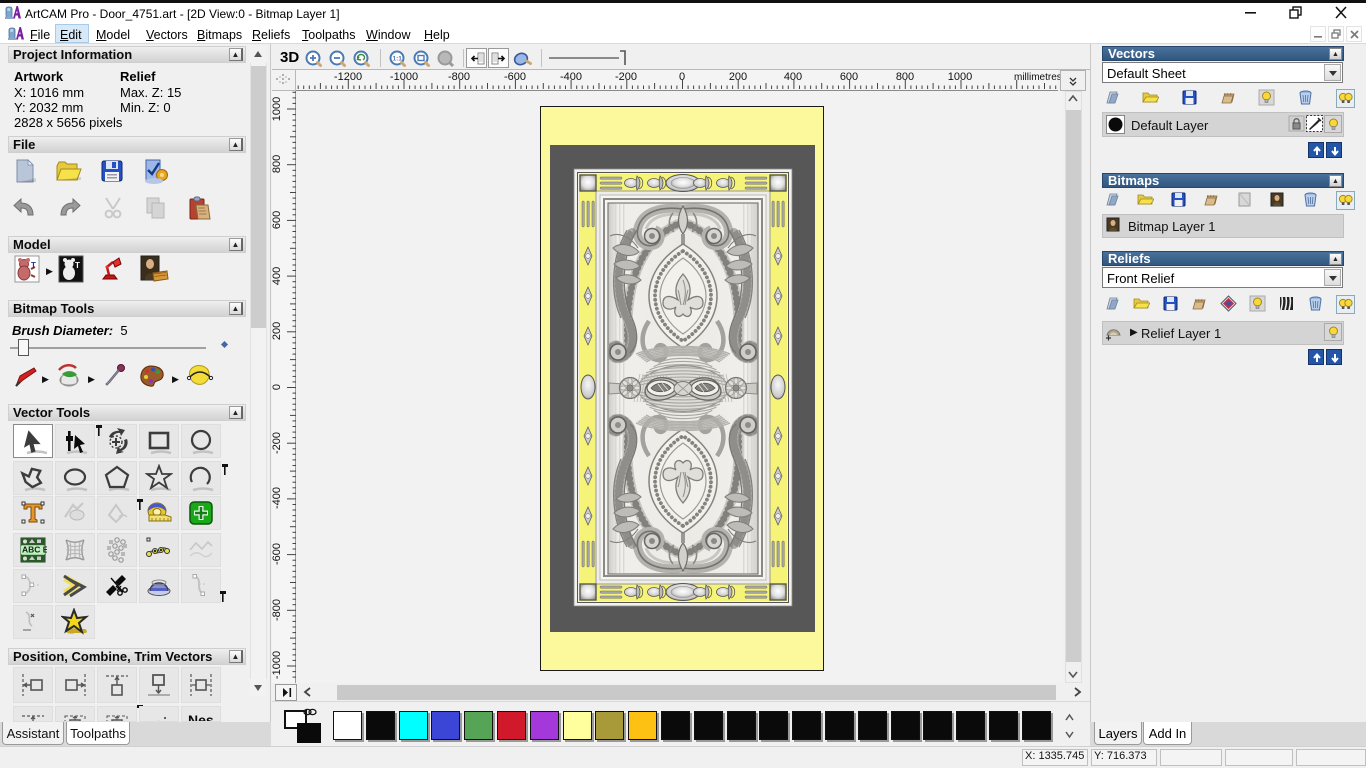 Image resolution: width=1366 pixels, height=768 pixels. What do you see at coordinates (34, 550) in the screenshot?
I see `svg-text: ABC E` at bounding box center [34, 550].